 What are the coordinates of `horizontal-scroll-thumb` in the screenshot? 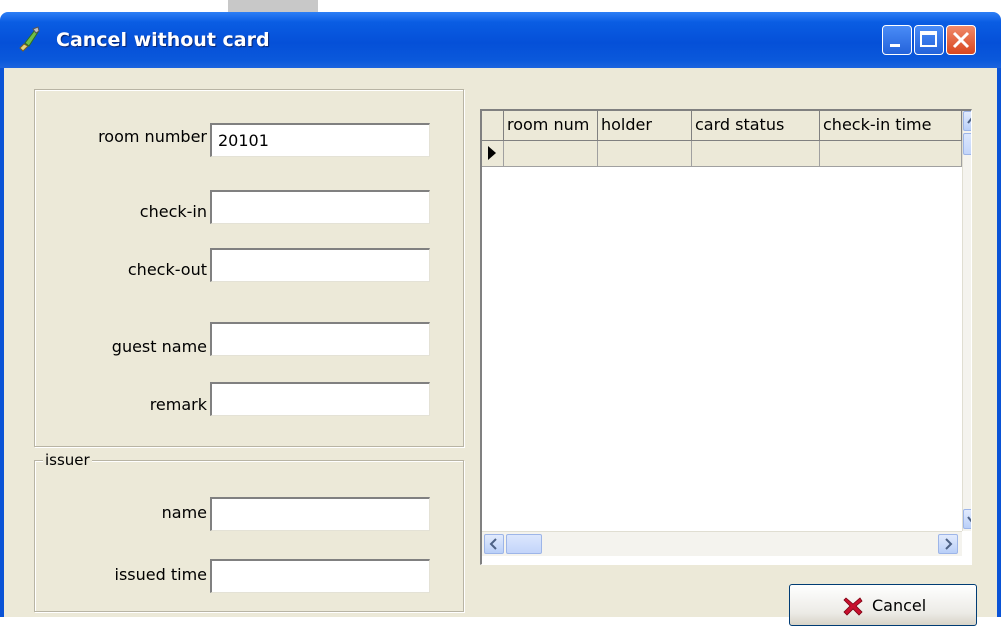 It's located at (524, 544).